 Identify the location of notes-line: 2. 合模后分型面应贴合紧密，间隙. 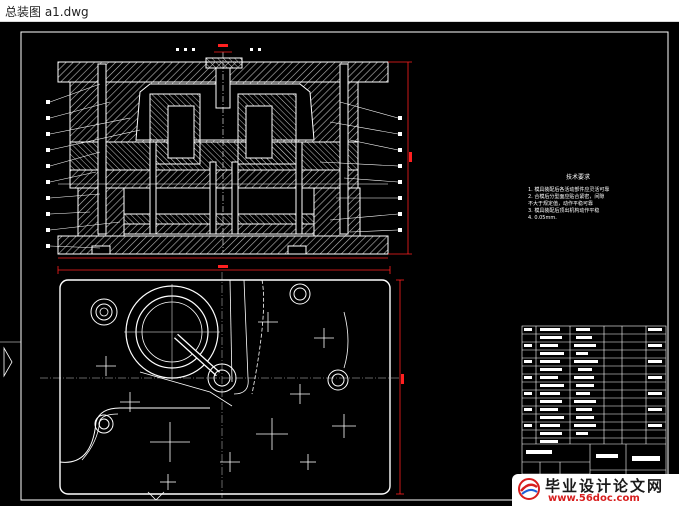
(566, 197).